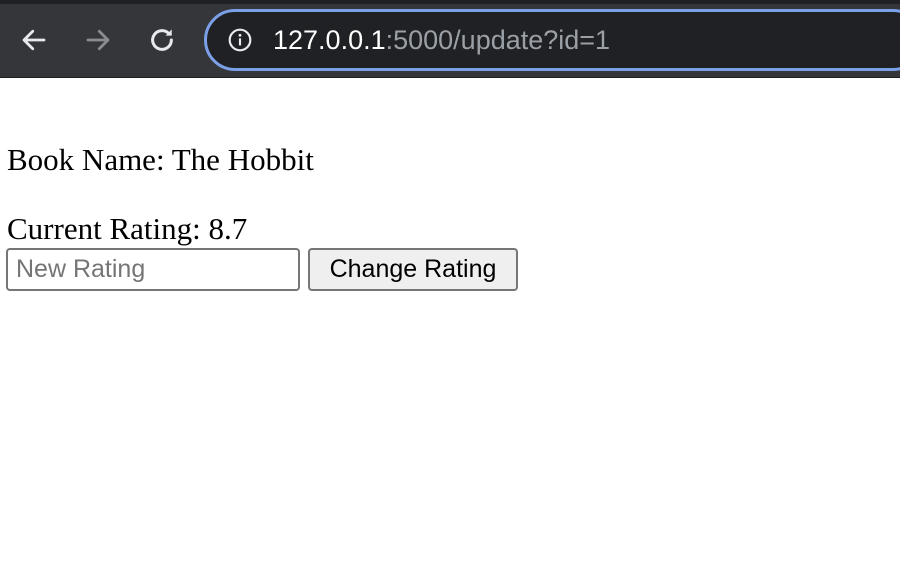 This screenshot has width=900, height=568. I want to click on change-rating-button: Change Rating, so click(413, 269).